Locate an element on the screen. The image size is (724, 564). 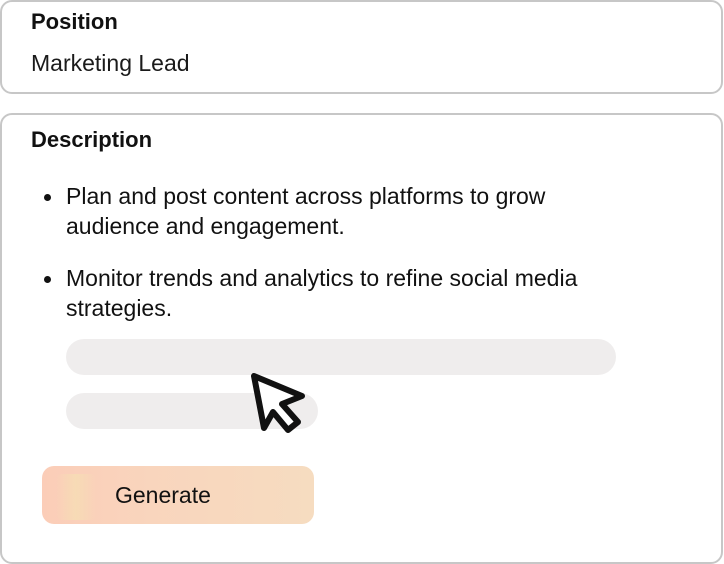
mouse-pointer-icon is located at coordinates (278, 403).